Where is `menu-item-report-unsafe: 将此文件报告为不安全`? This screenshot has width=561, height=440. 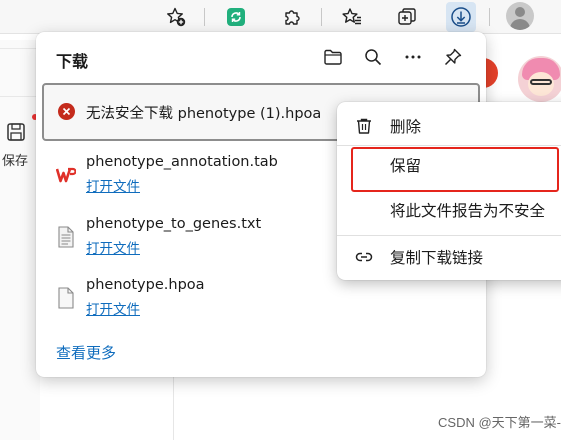
menu-item-report-unsafe: 将此文件报告为不安全 is located at coordinates (449, 210).